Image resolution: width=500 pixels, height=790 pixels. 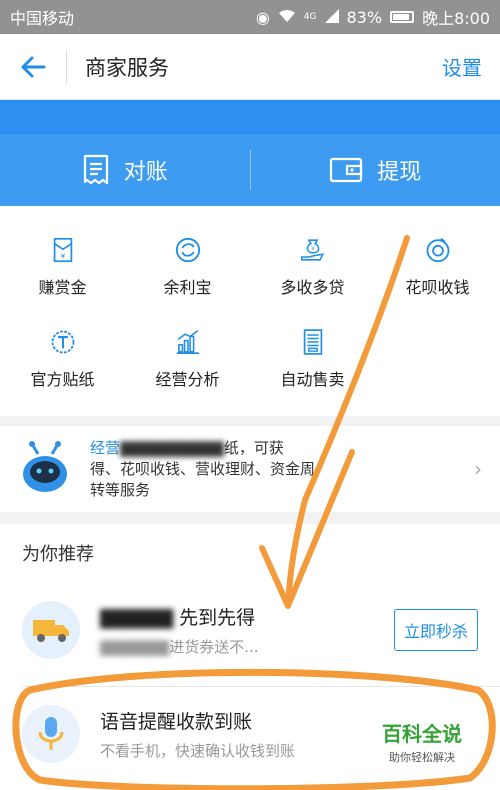 I want to click on service-duoshouduodai: ¥ 多收多贷, so click(x=312, y=252).